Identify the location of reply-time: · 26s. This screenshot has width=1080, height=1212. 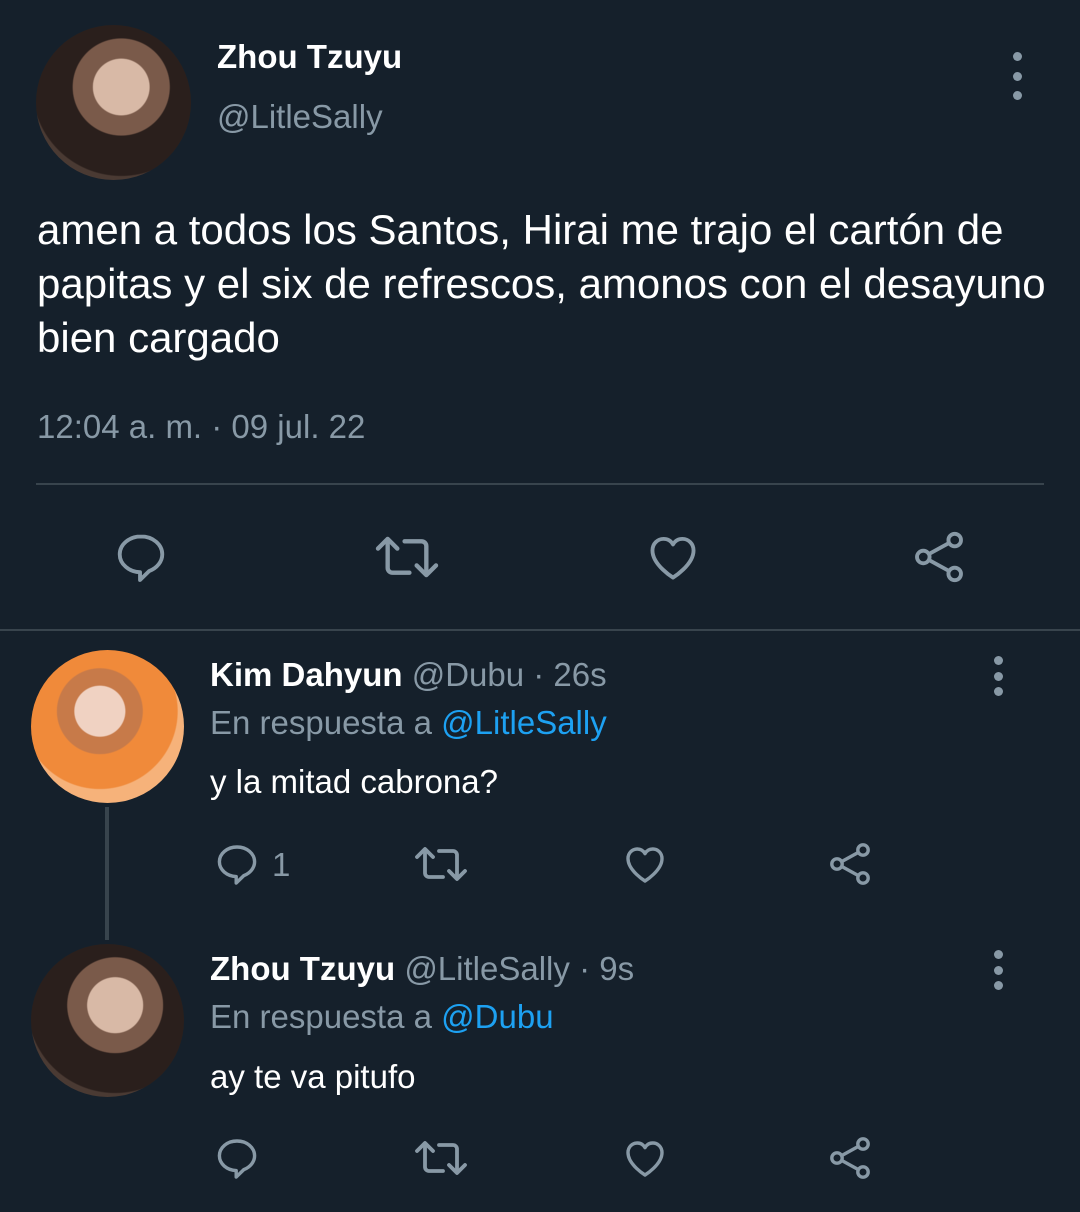
(570, 674).